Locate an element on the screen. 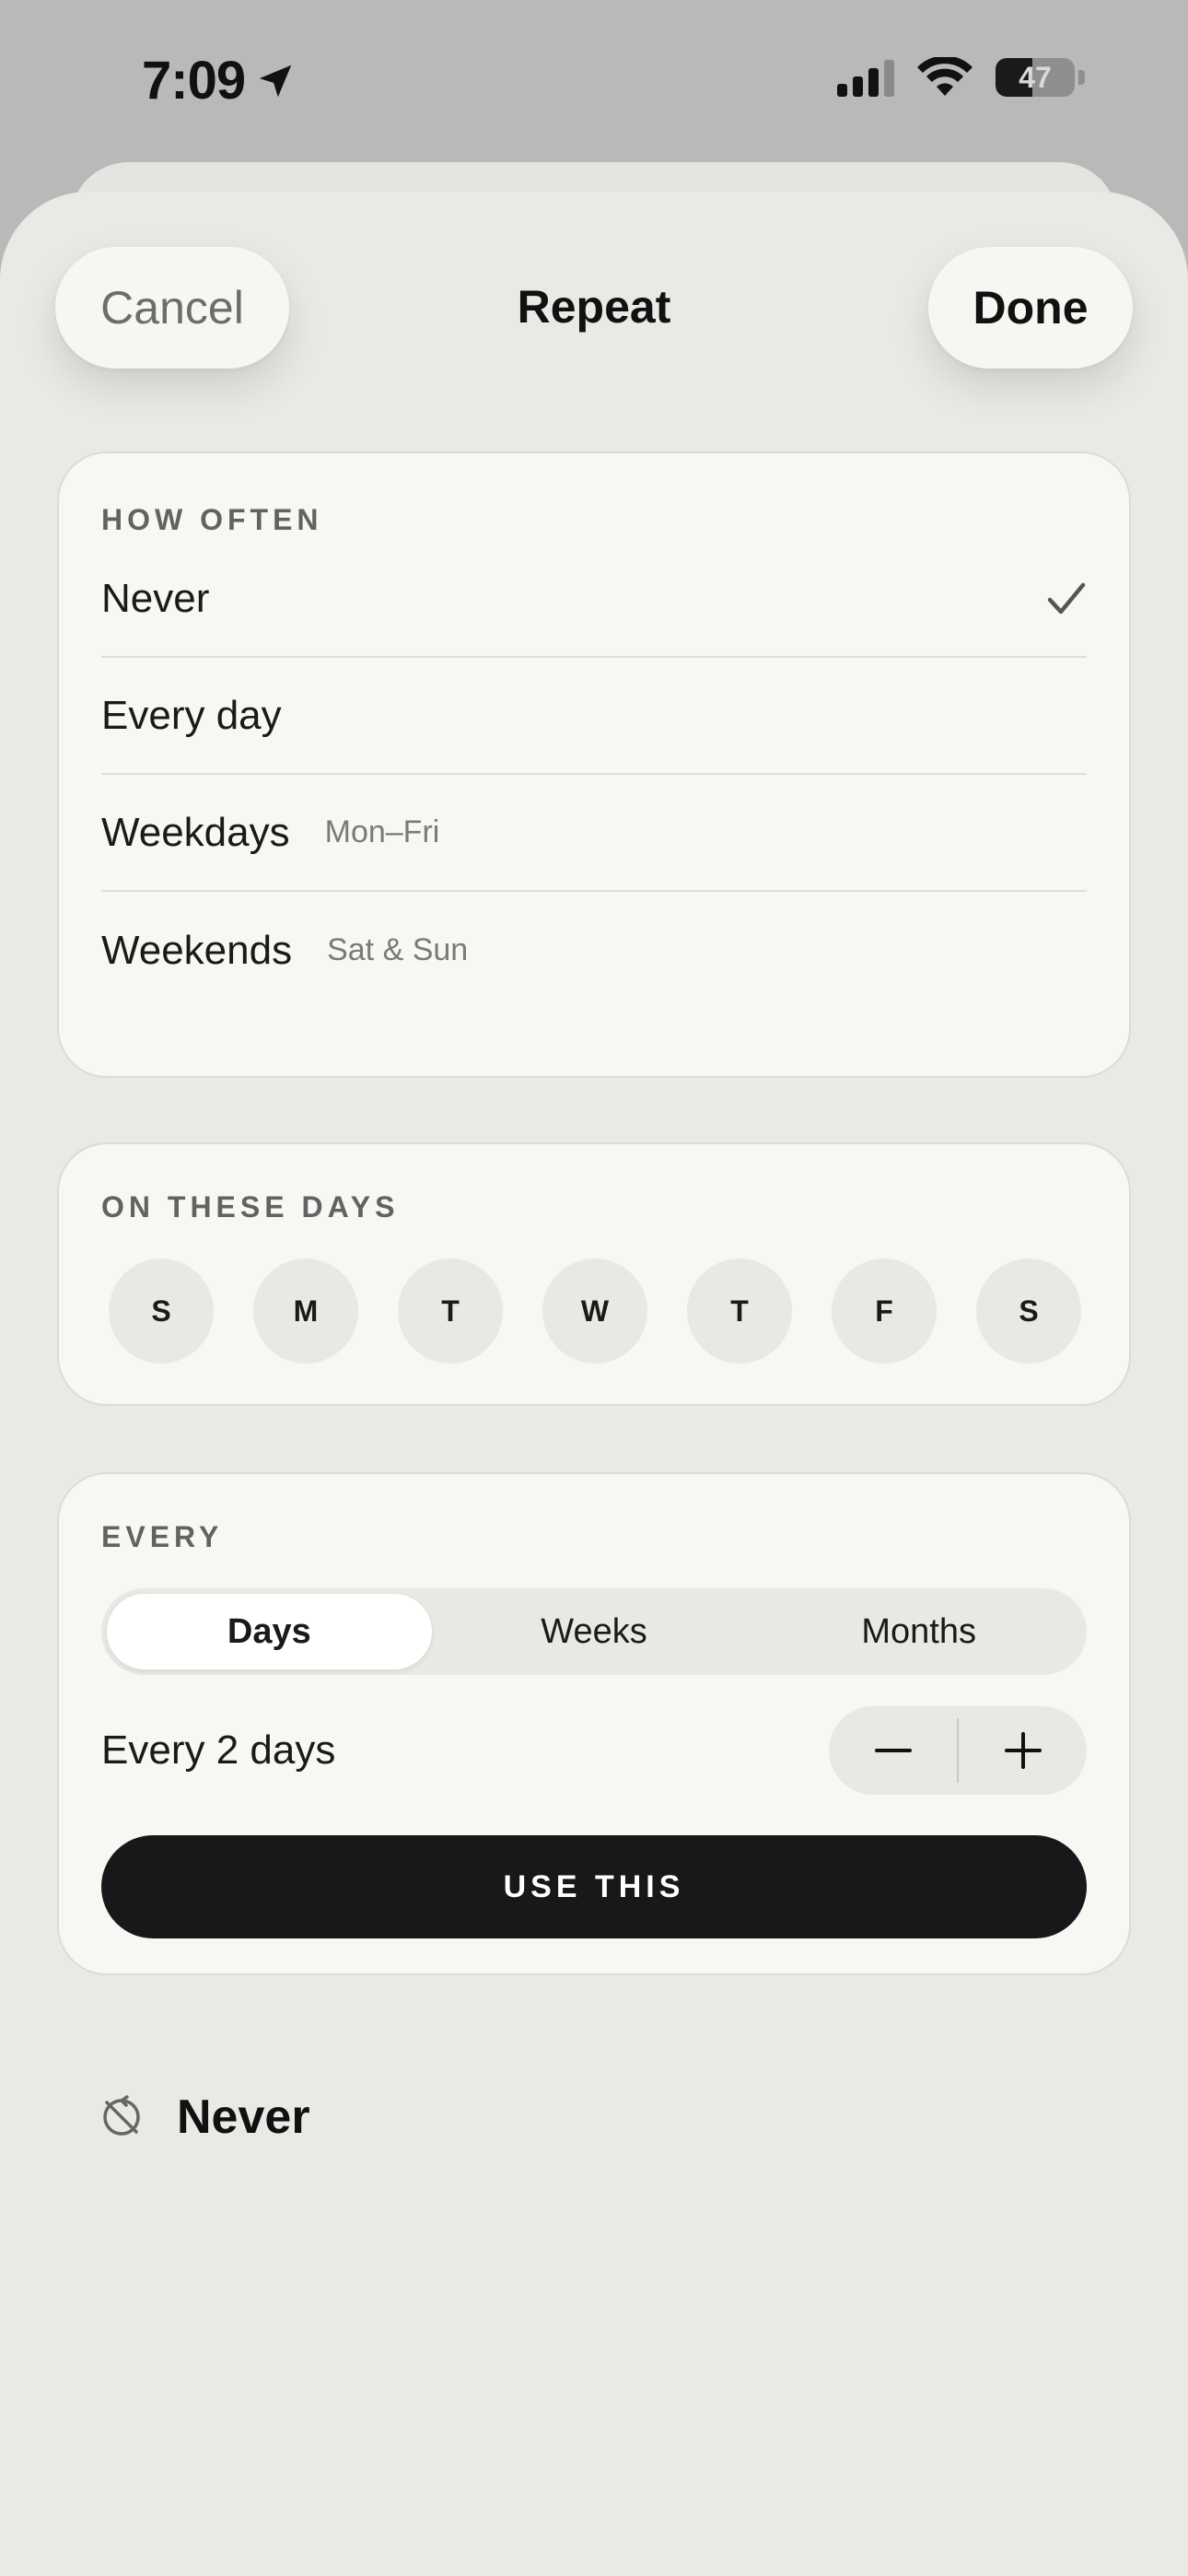  on-these-days-card: ON THESE DAYS S M T W T F S is located at coordinates (594, 1274).